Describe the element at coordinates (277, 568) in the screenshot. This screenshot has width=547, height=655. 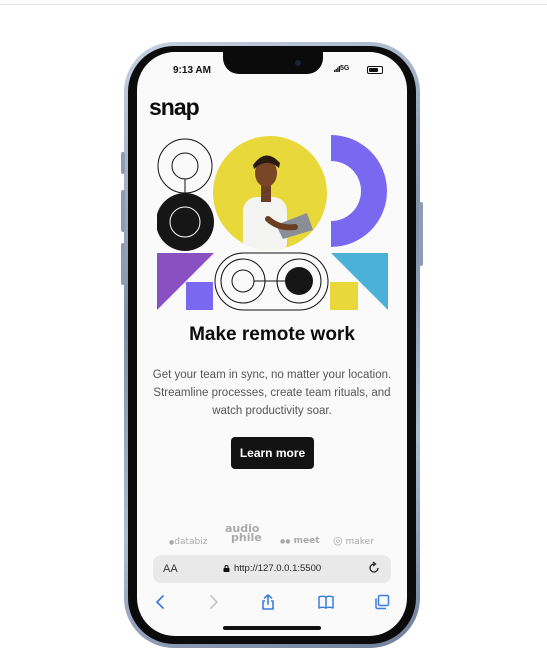
I see `url-text: http://127.0.0.1:5500` at that location.